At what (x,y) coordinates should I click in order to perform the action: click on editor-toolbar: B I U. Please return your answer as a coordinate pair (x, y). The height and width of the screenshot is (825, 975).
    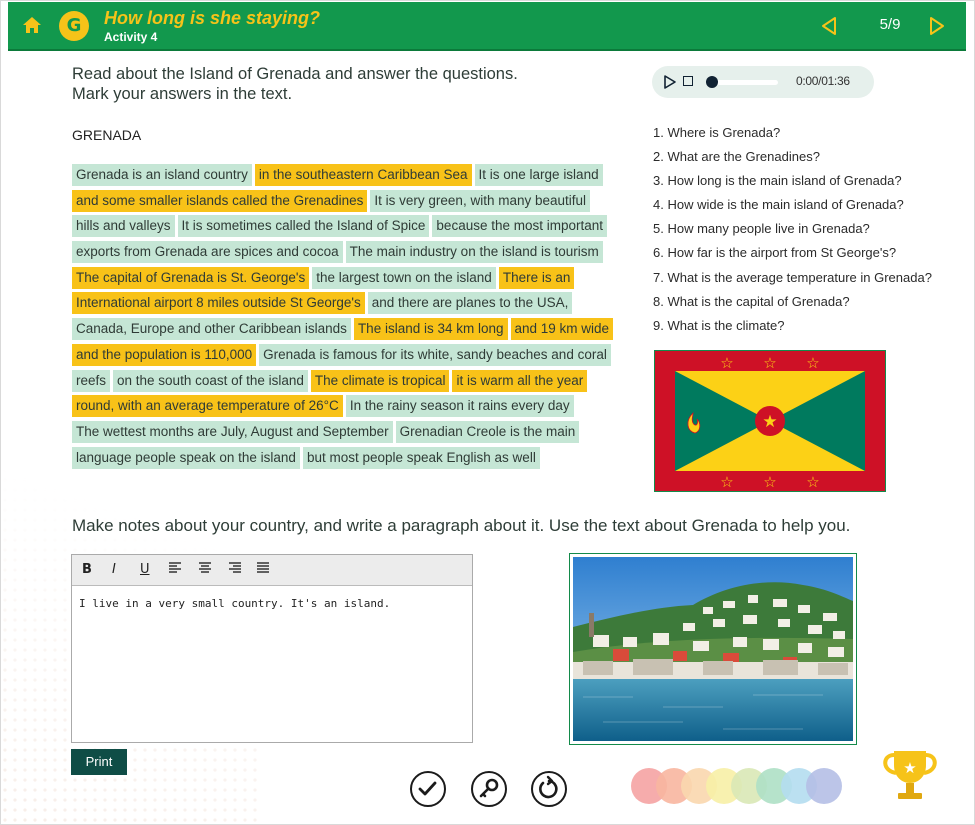
    Looking at the image, I should click on (272, 570).